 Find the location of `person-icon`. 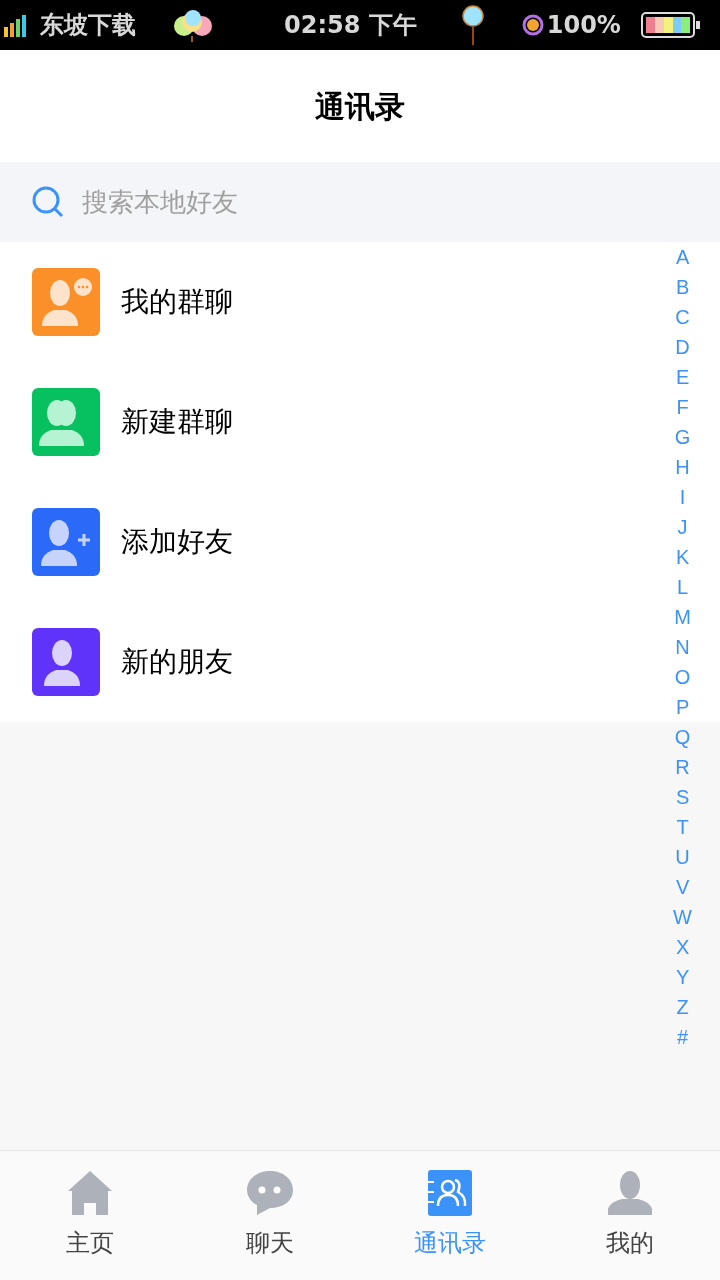

person-icon is located at coordinates (630, 1193).